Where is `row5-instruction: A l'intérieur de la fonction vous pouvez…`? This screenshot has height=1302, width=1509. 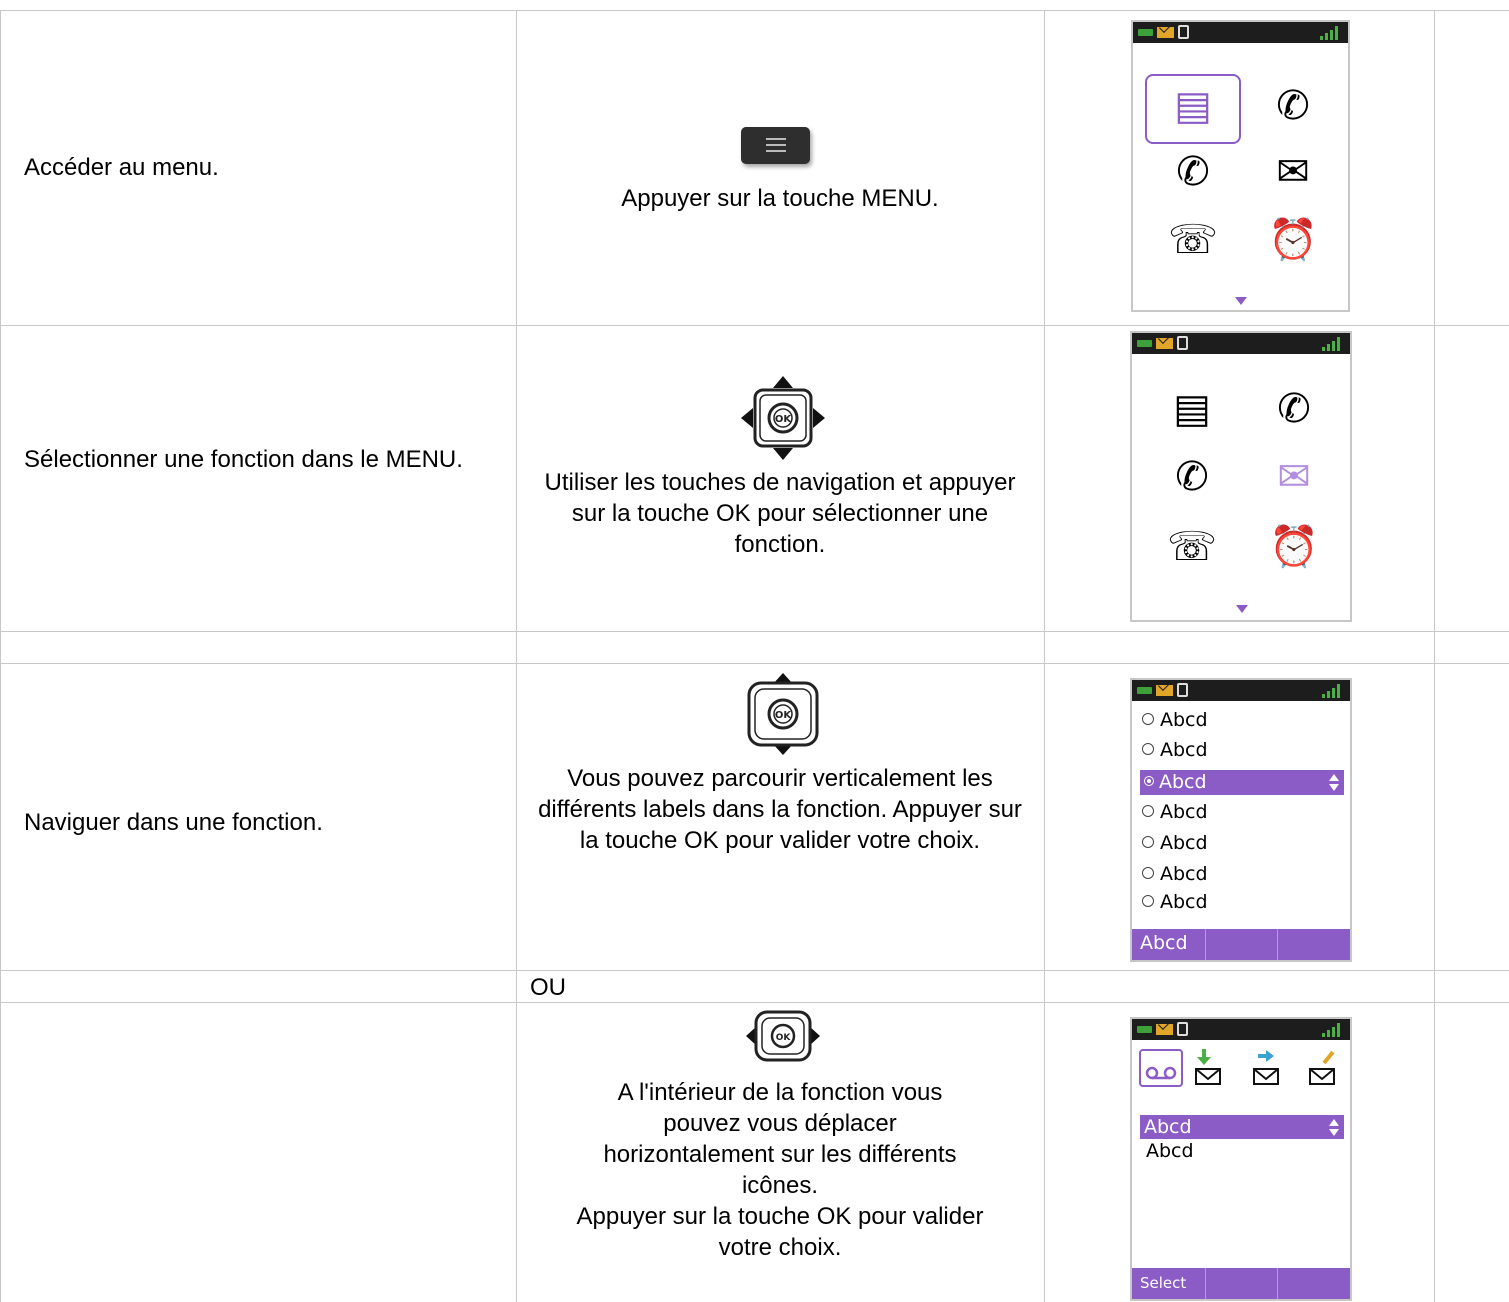 row5-instruction: A l'intérieur de la fonction vous pouvez… is located at coordinates (780, 1170).